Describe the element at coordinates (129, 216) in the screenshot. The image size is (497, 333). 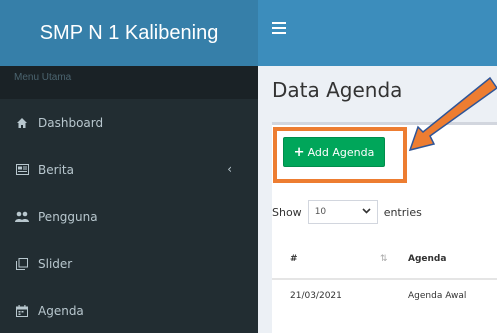
I see `sidebar-item-pengguna: Pengguna` at that location.